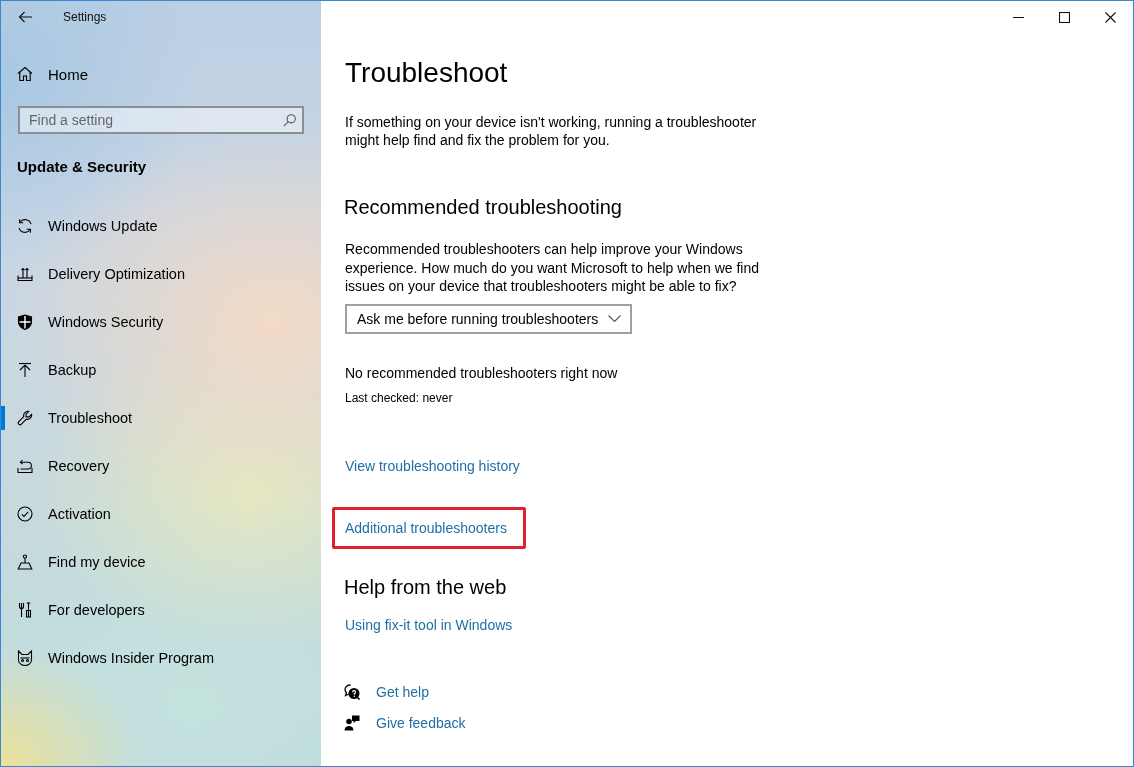 The width and height of the screenshot is (1134, 767). What do you see at coordinates (432, 465) in the screenshot?
I see `text-link: View troubleshooting history` at bounding box center [432, 465].